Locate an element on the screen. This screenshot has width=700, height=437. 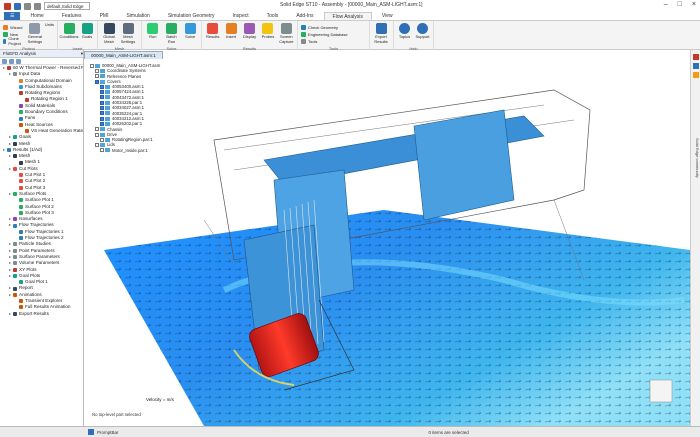
display-button: Display is located at coordinates (249, 31).